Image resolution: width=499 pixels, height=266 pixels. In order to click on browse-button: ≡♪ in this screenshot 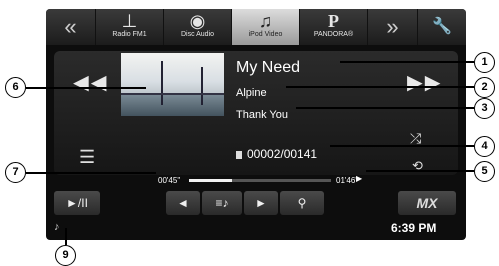, I will do `click(222, 203)`.